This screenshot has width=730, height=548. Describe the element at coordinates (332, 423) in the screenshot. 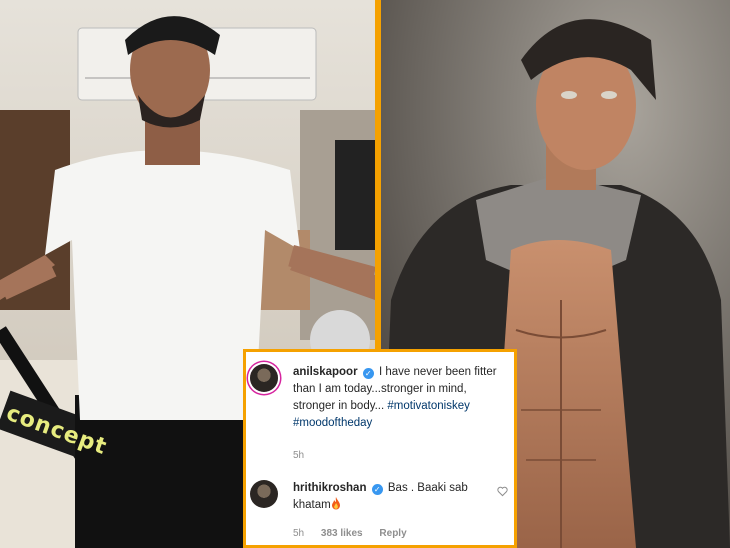

I see `hashtag-link: #moodoftheday` at that location.